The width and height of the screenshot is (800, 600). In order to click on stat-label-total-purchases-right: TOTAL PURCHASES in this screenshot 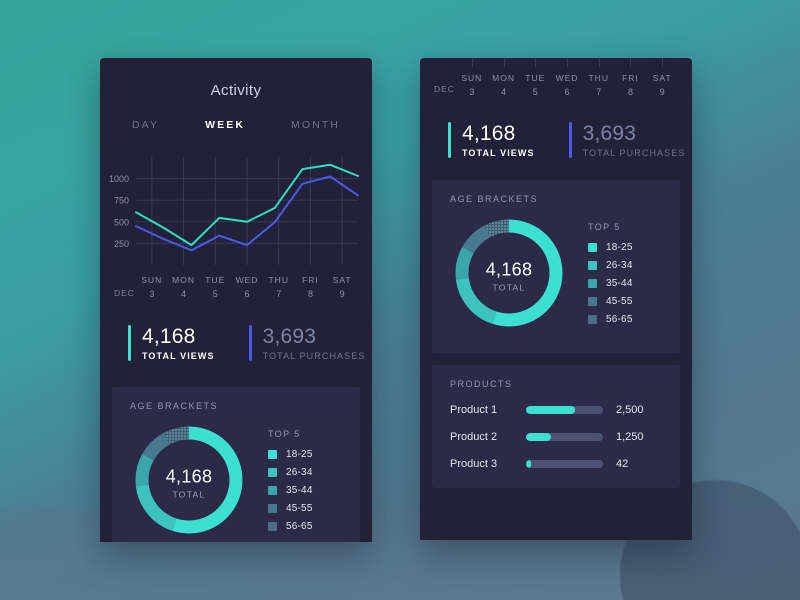, I will do `click(634, 153)`.